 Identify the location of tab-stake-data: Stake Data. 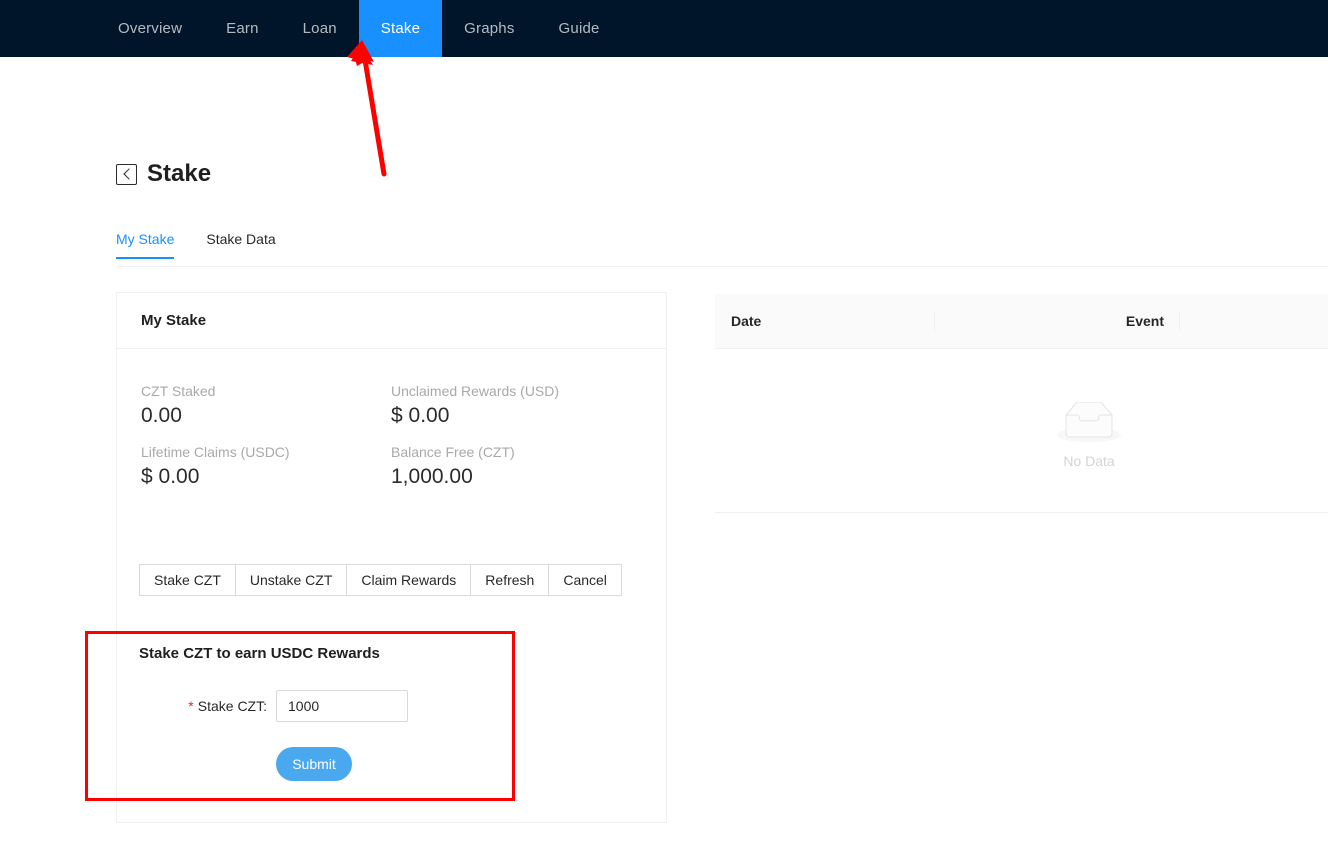
(240, 244).